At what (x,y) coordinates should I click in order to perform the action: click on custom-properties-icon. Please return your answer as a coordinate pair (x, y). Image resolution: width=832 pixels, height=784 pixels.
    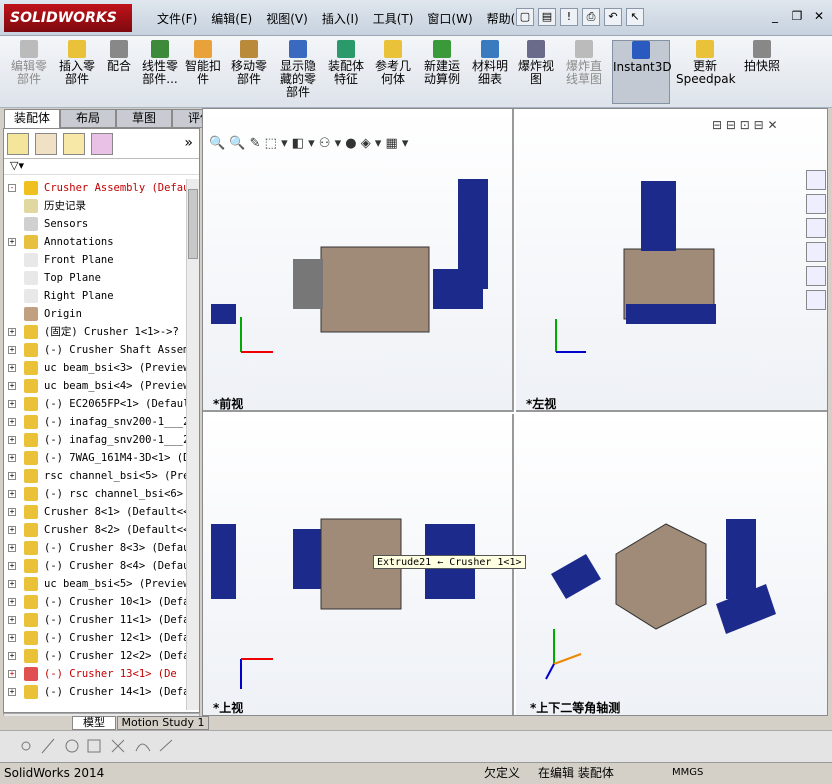
    Looking at the image, I should click on (816, 300).